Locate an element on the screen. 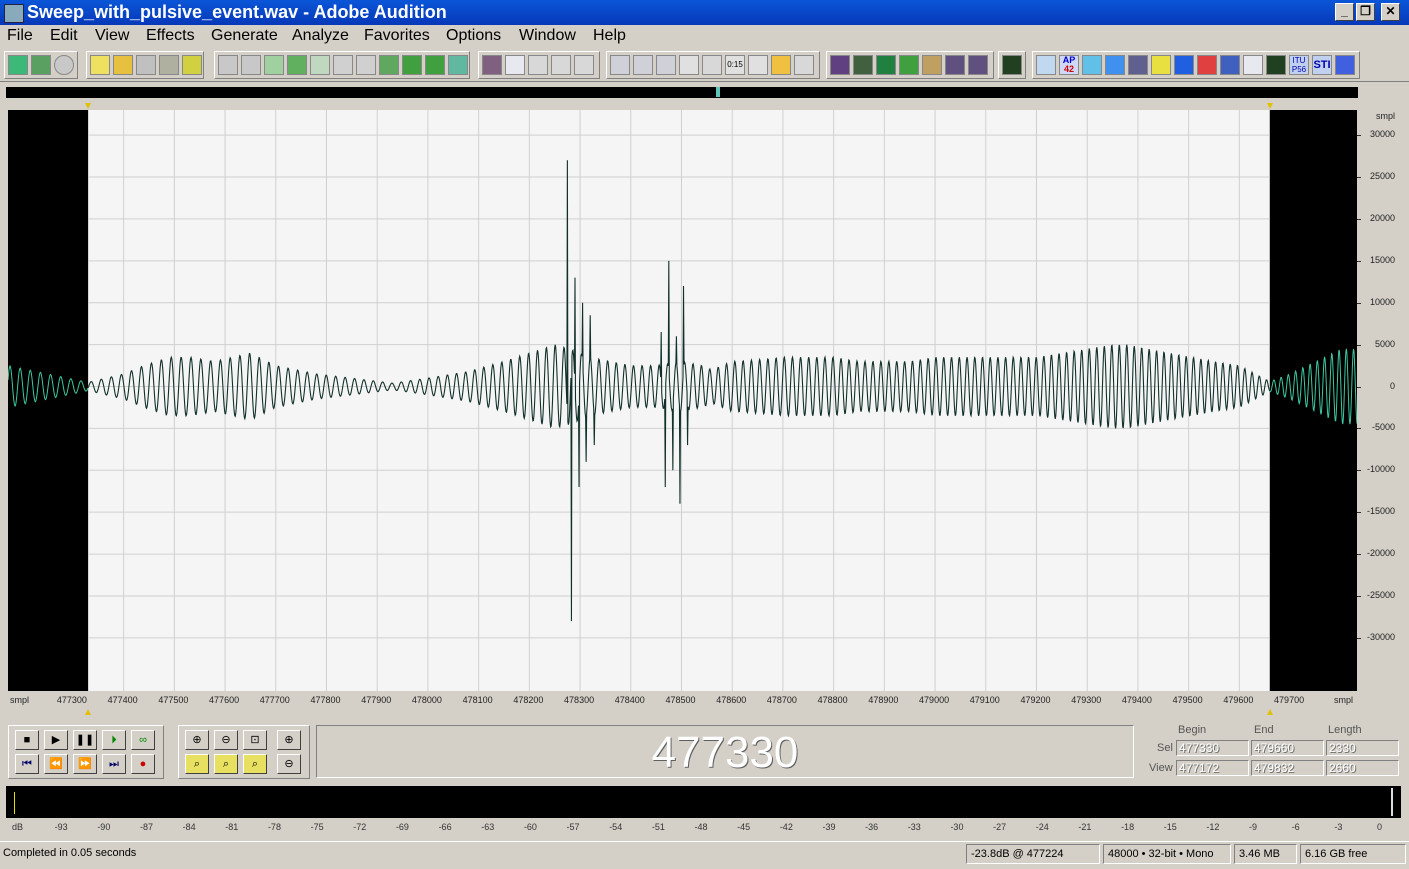 The width and height of the screenshot is (1409, 869). channel-icon is located at coordinates (584, 65).